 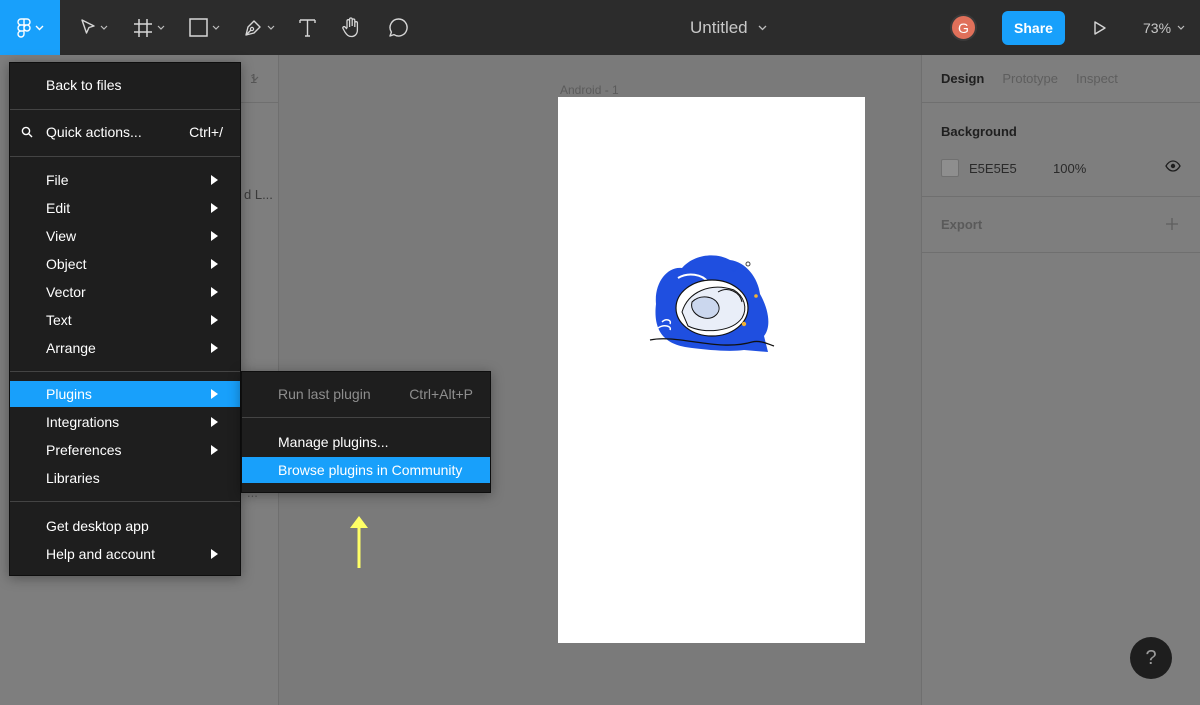 I want to click on move-tool, so click(x=94, y=27).